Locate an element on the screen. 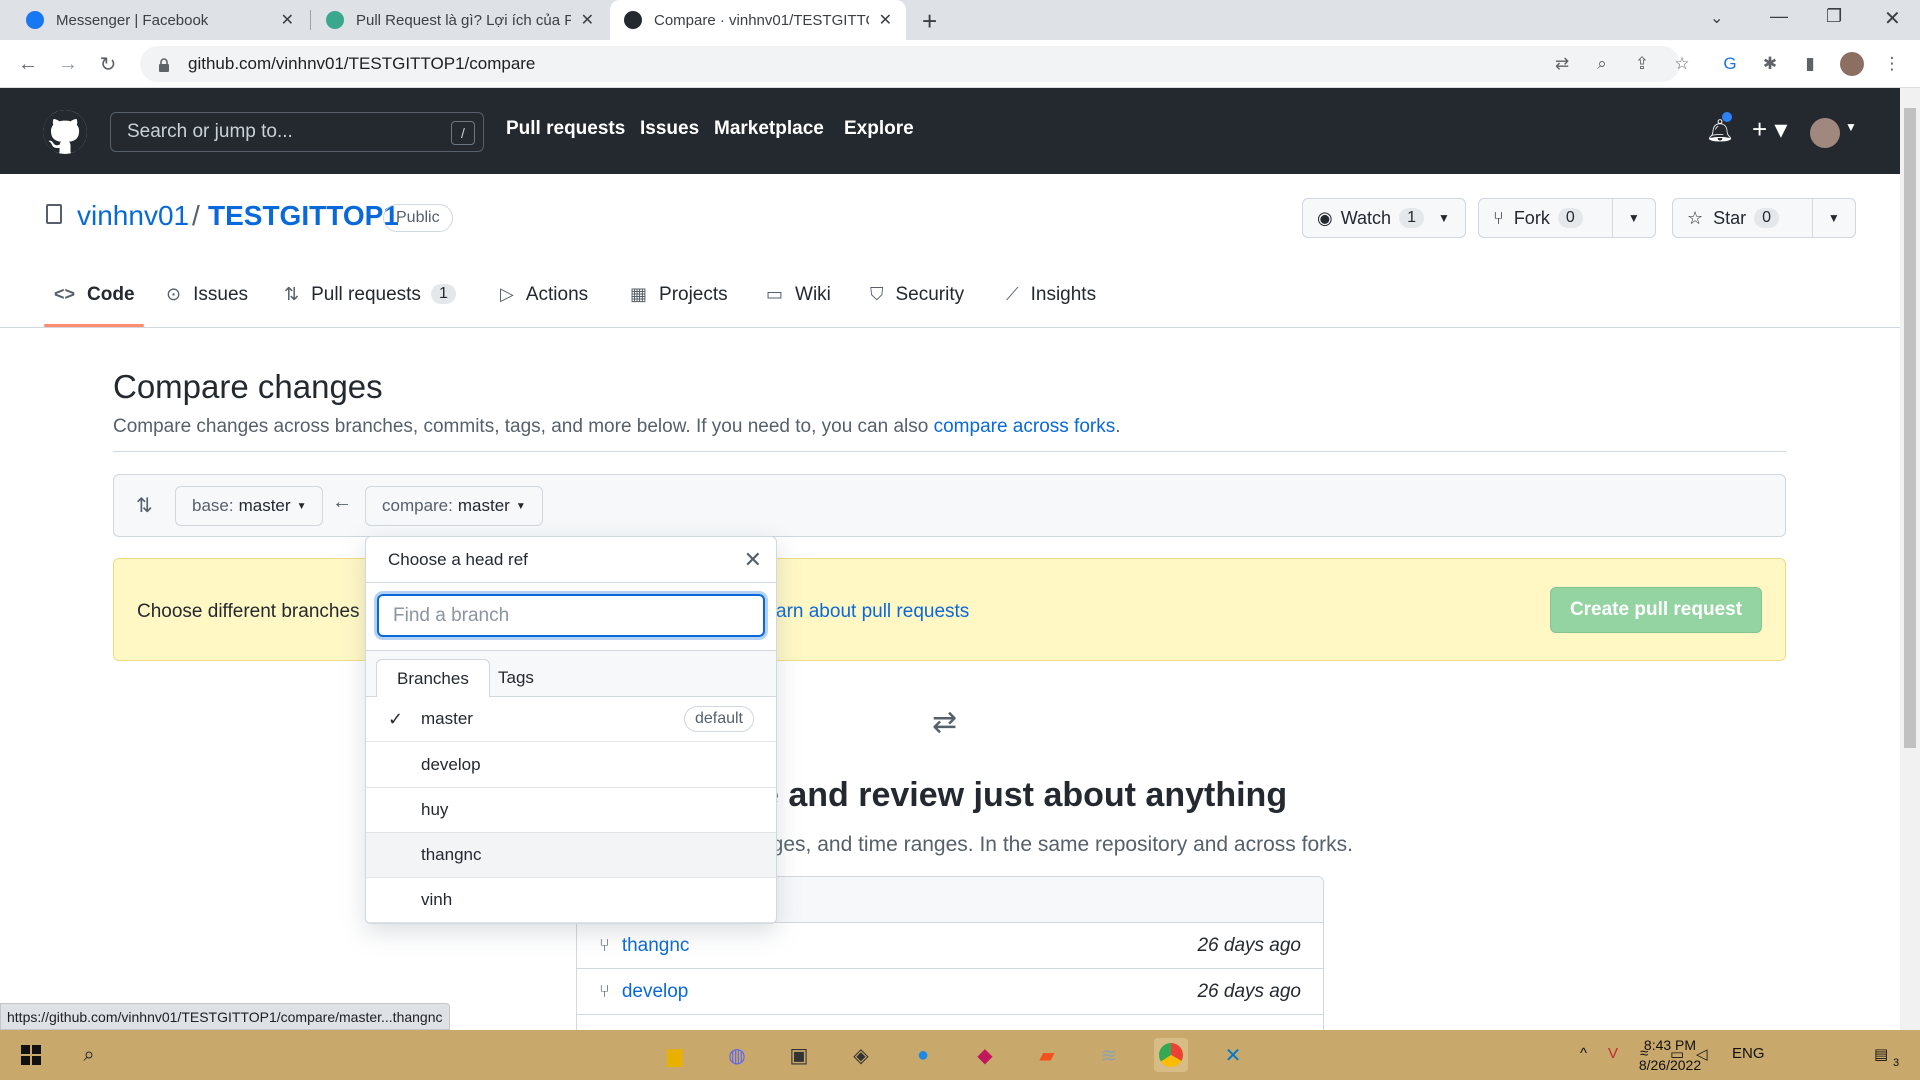  branch-item-thangnc: thangnc is located at coordinates (571, 855).